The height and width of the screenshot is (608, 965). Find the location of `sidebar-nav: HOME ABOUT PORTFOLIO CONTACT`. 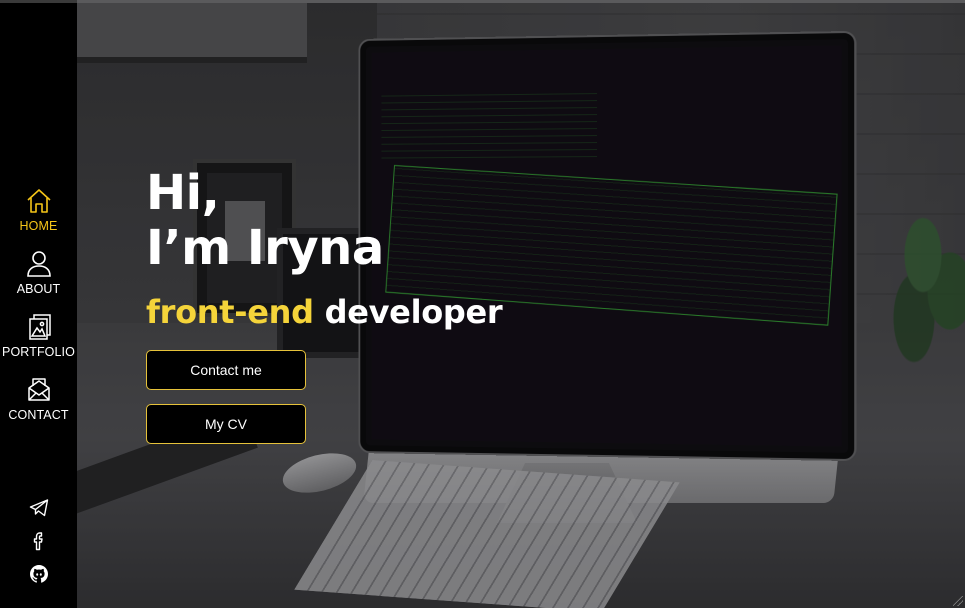

sidebar-nav: HOME ABOUT PORTFOLIO CONTACT is located at coordinates (38, 313).